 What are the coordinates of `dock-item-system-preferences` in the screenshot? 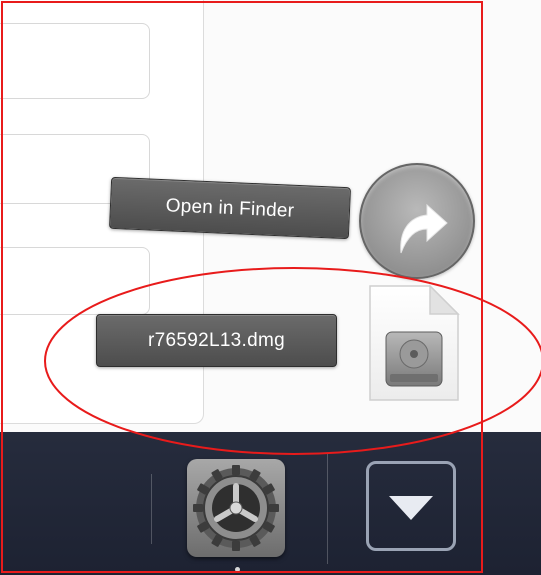 It's located at (236, 508).